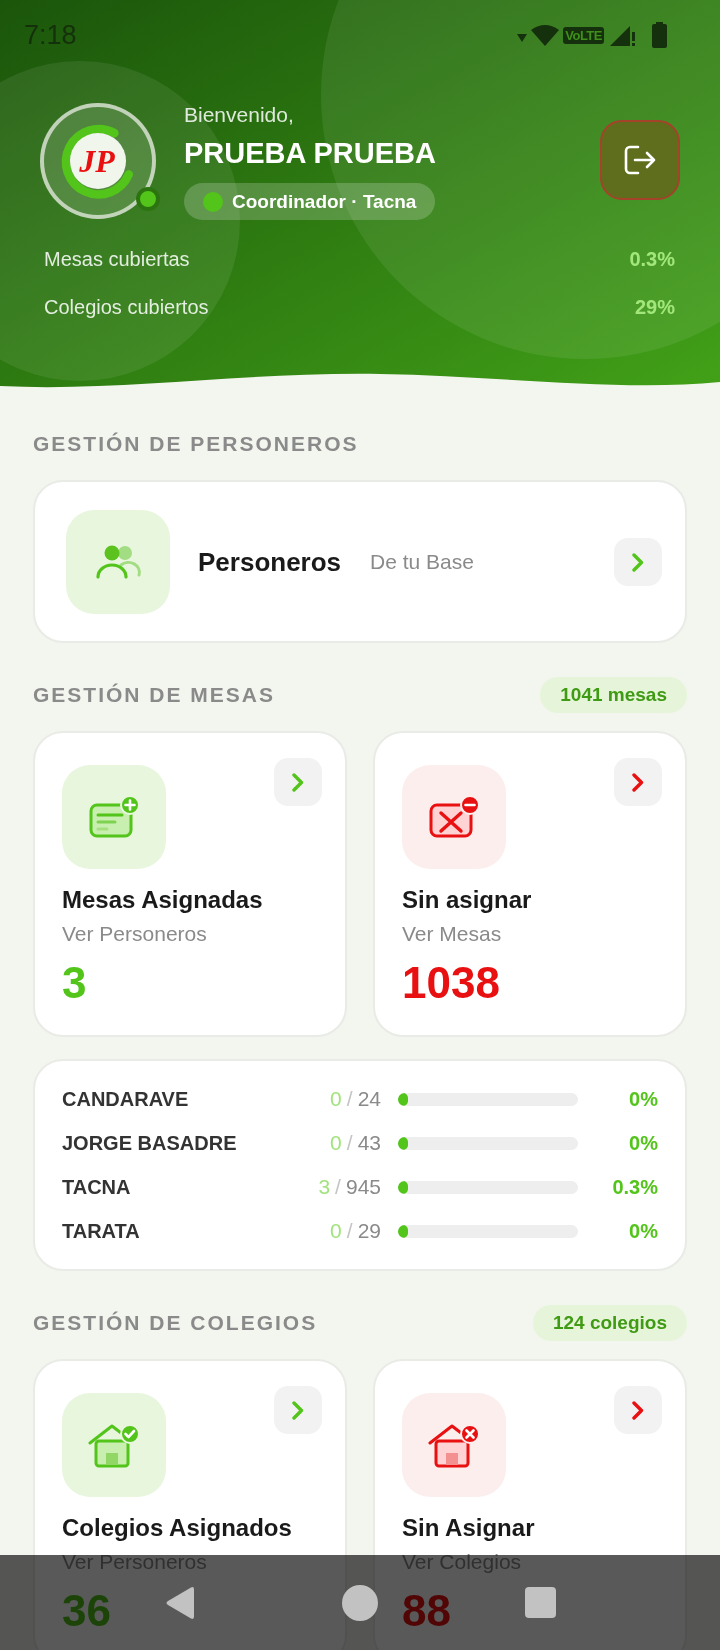 The height and width of the screenshot is (1650, 720). What do you see at coordinates (154, 695) in the screenshot?
I see `section-title: GESTIÓN DE MESAS` at bounding box center [154, 695].